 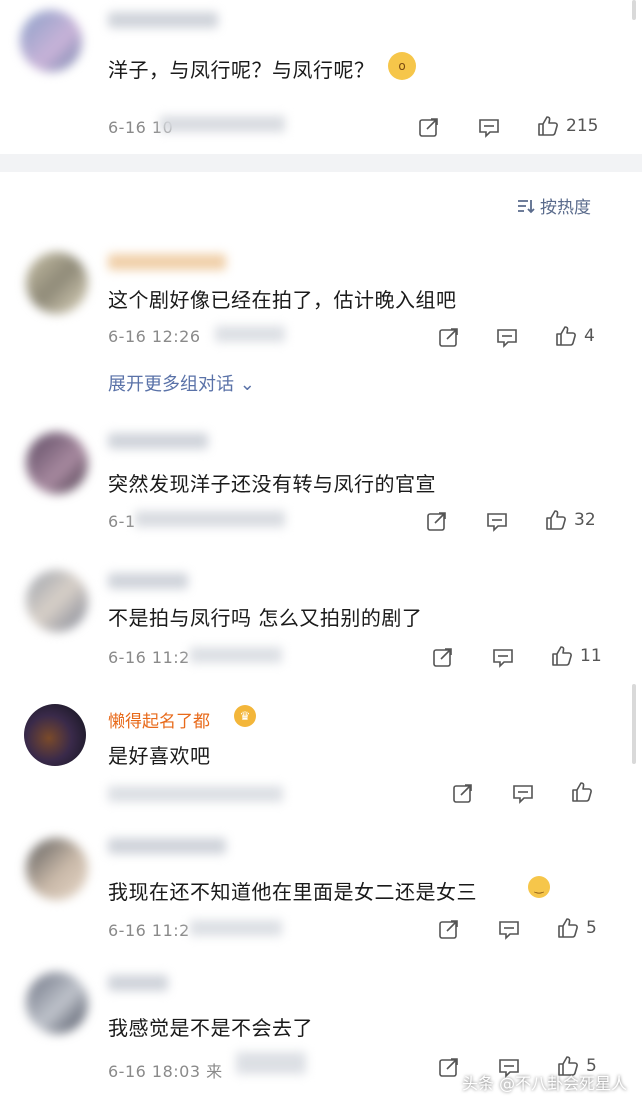 What do you see at coordinates (321, 163) in the screenshot?
I see `section-divider` at bounding box center [321, 163].